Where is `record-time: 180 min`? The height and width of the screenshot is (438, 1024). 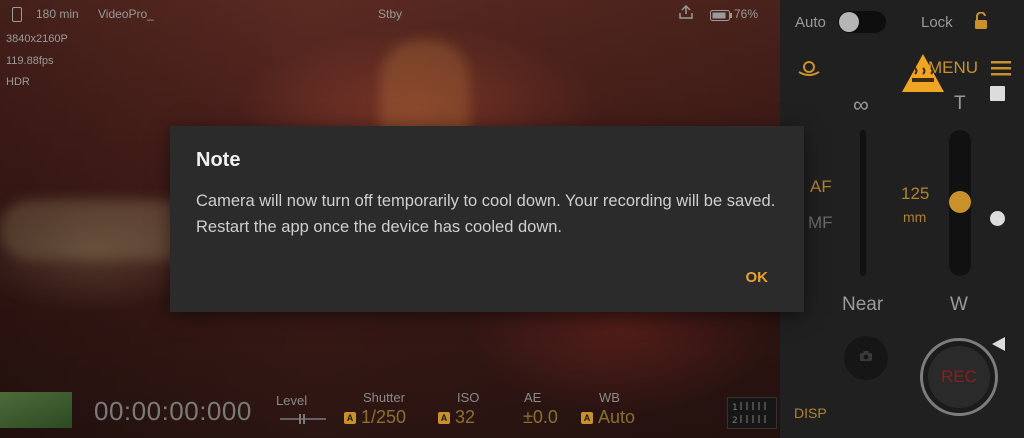
record-time: 180 min is located at coordinates (57, 14).